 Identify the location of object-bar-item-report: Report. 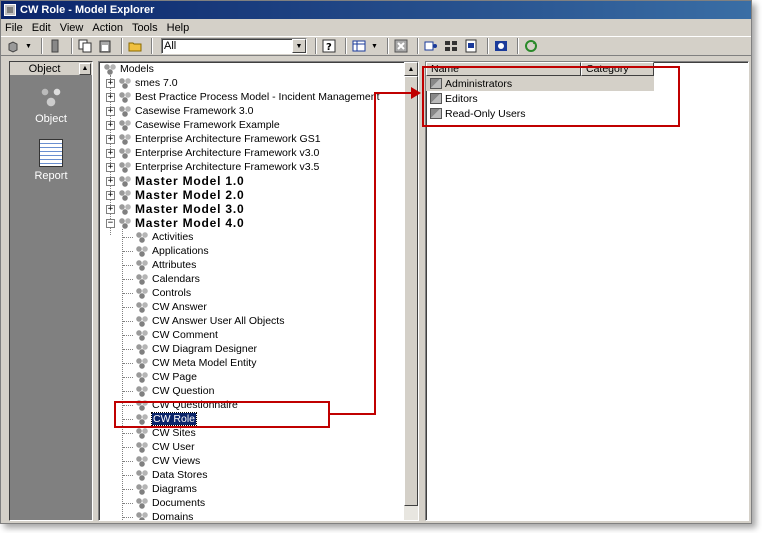
(51, 160).